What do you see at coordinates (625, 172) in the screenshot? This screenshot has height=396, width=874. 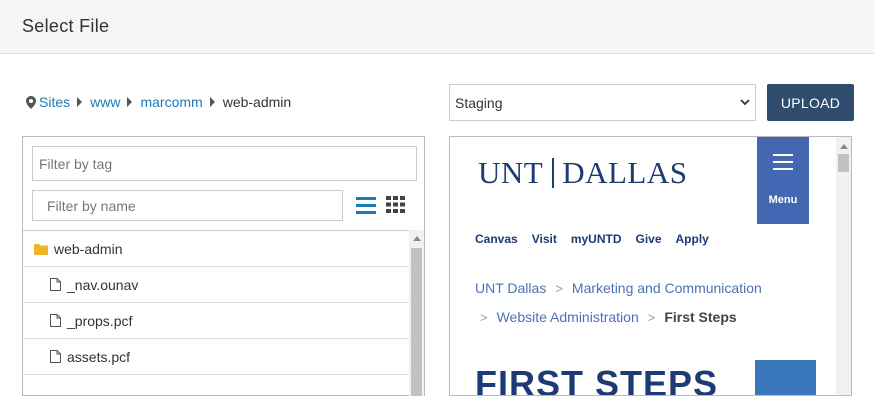 I see `logo-text-right: DALLAS` at bounding box center [625, 172].